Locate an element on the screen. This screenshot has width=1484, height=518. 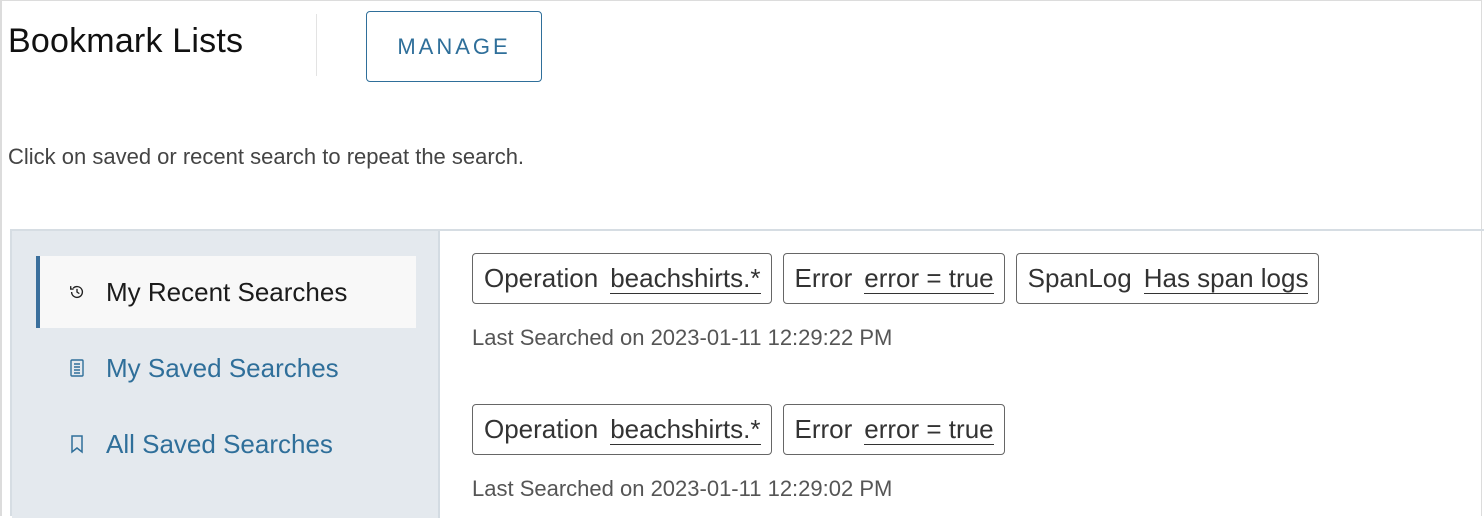
last-searched-timestamp: Last Searched on 2023-01-11 12:29:22 PM is located at coordinates (682, 337).